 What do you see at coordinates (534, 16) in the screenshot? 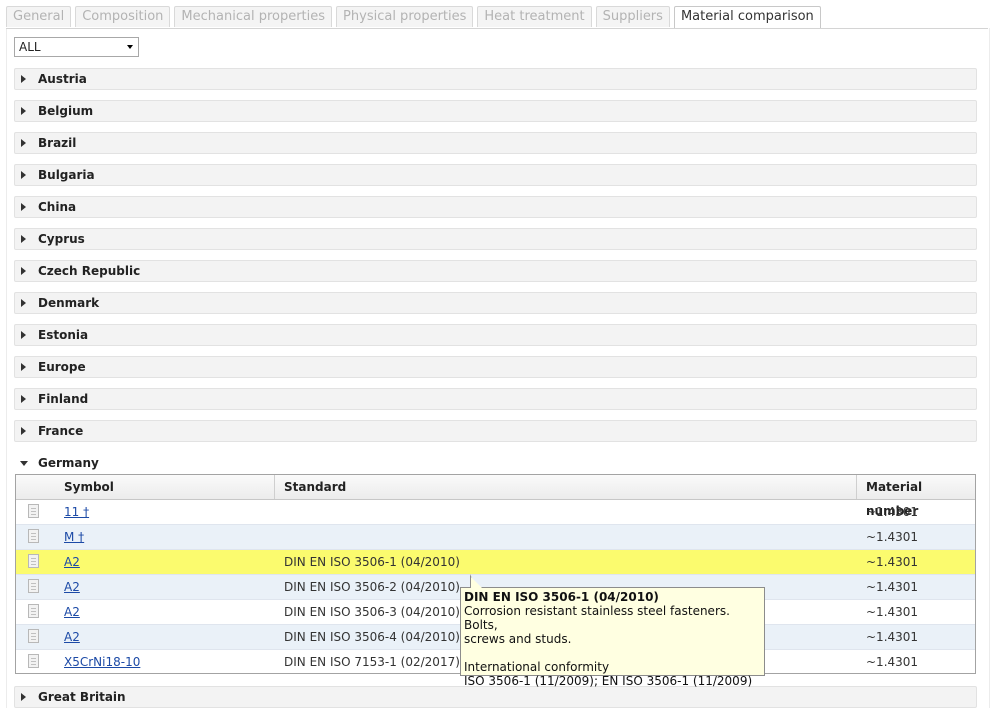
I see `tab-heat-treatment: Heat treatment` at bounding box center [534, 16].